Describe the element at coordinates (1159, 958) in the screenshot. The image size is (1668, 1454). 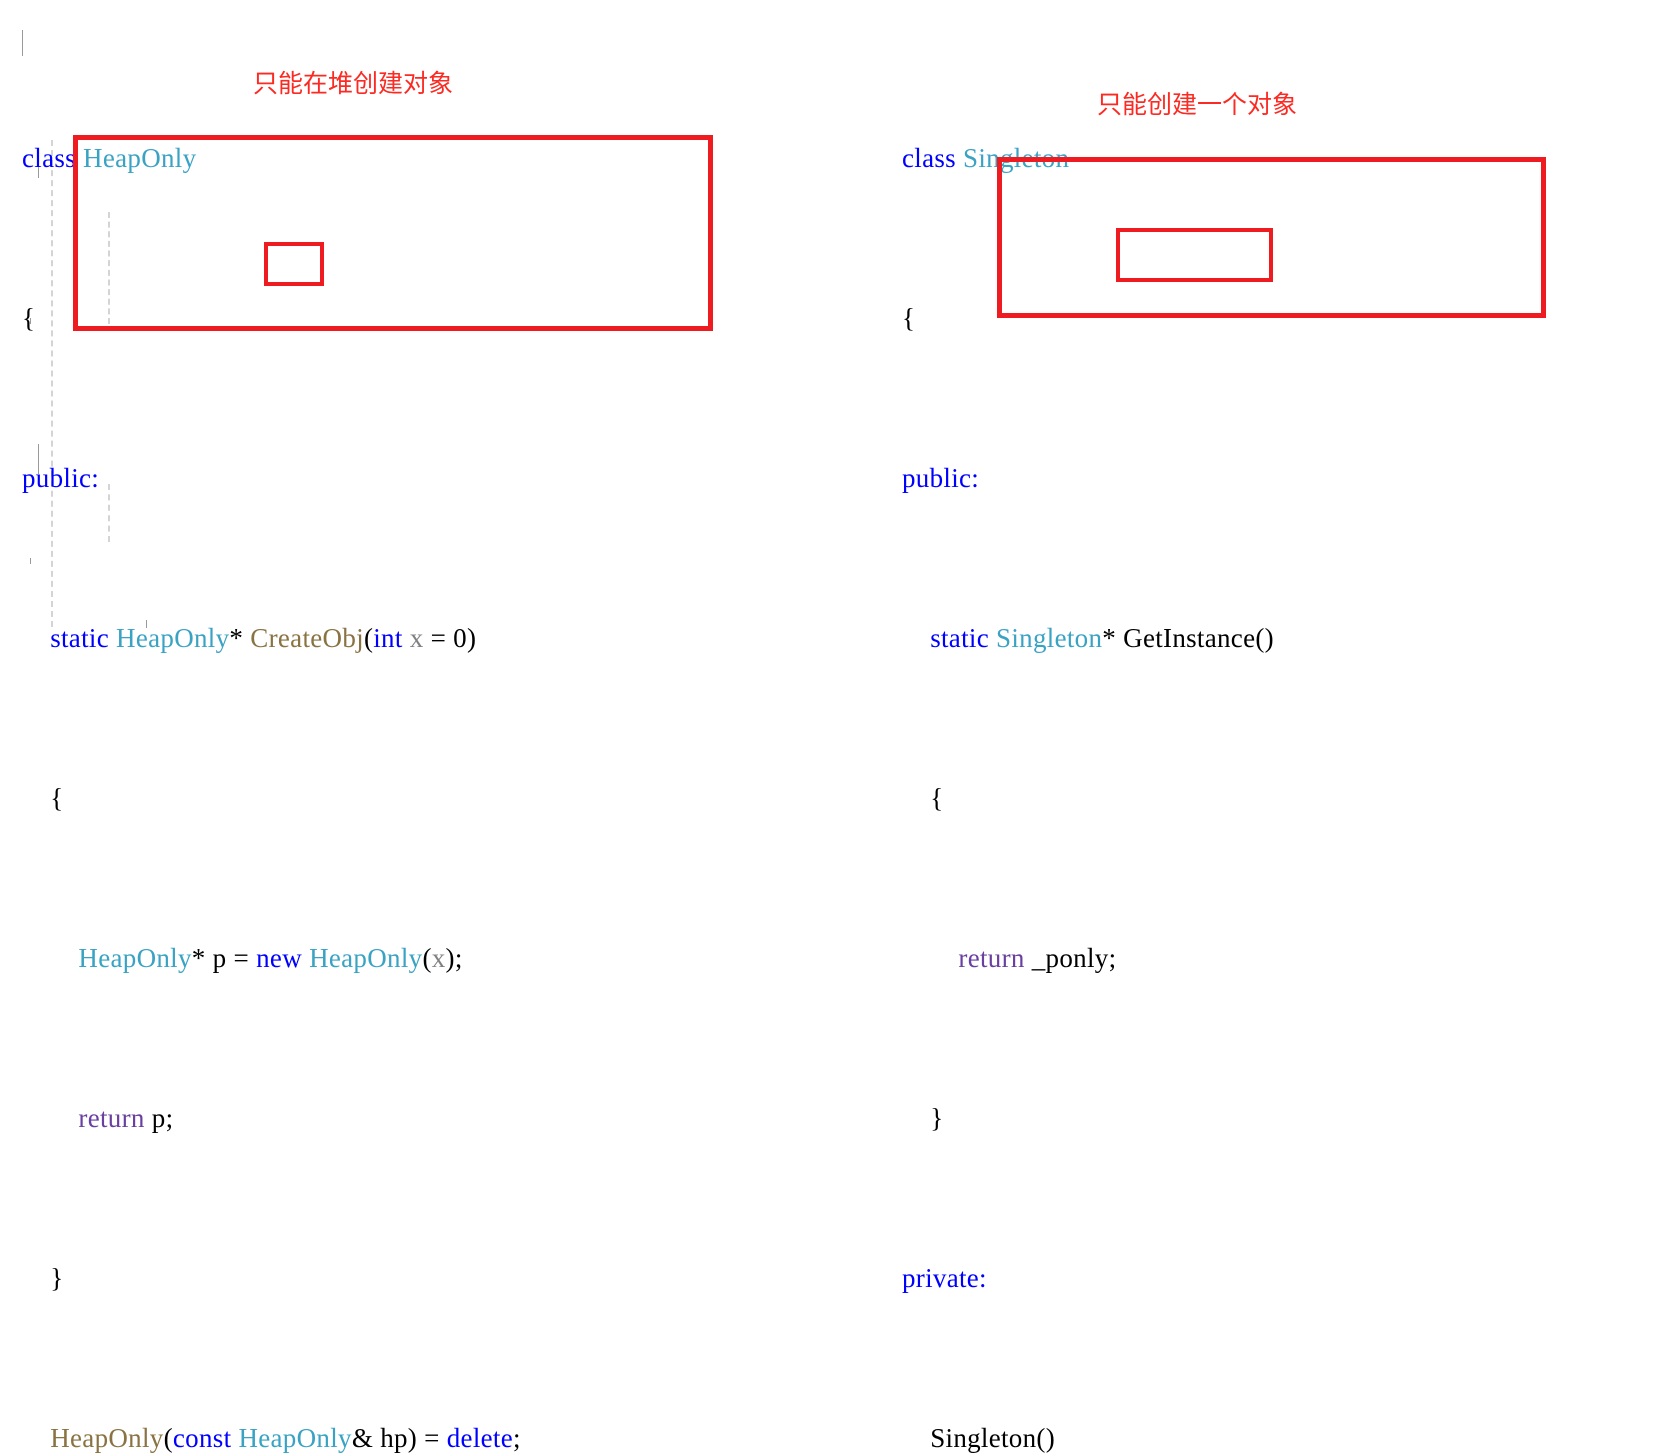
I see `code-line: return _ponly;` at that location.